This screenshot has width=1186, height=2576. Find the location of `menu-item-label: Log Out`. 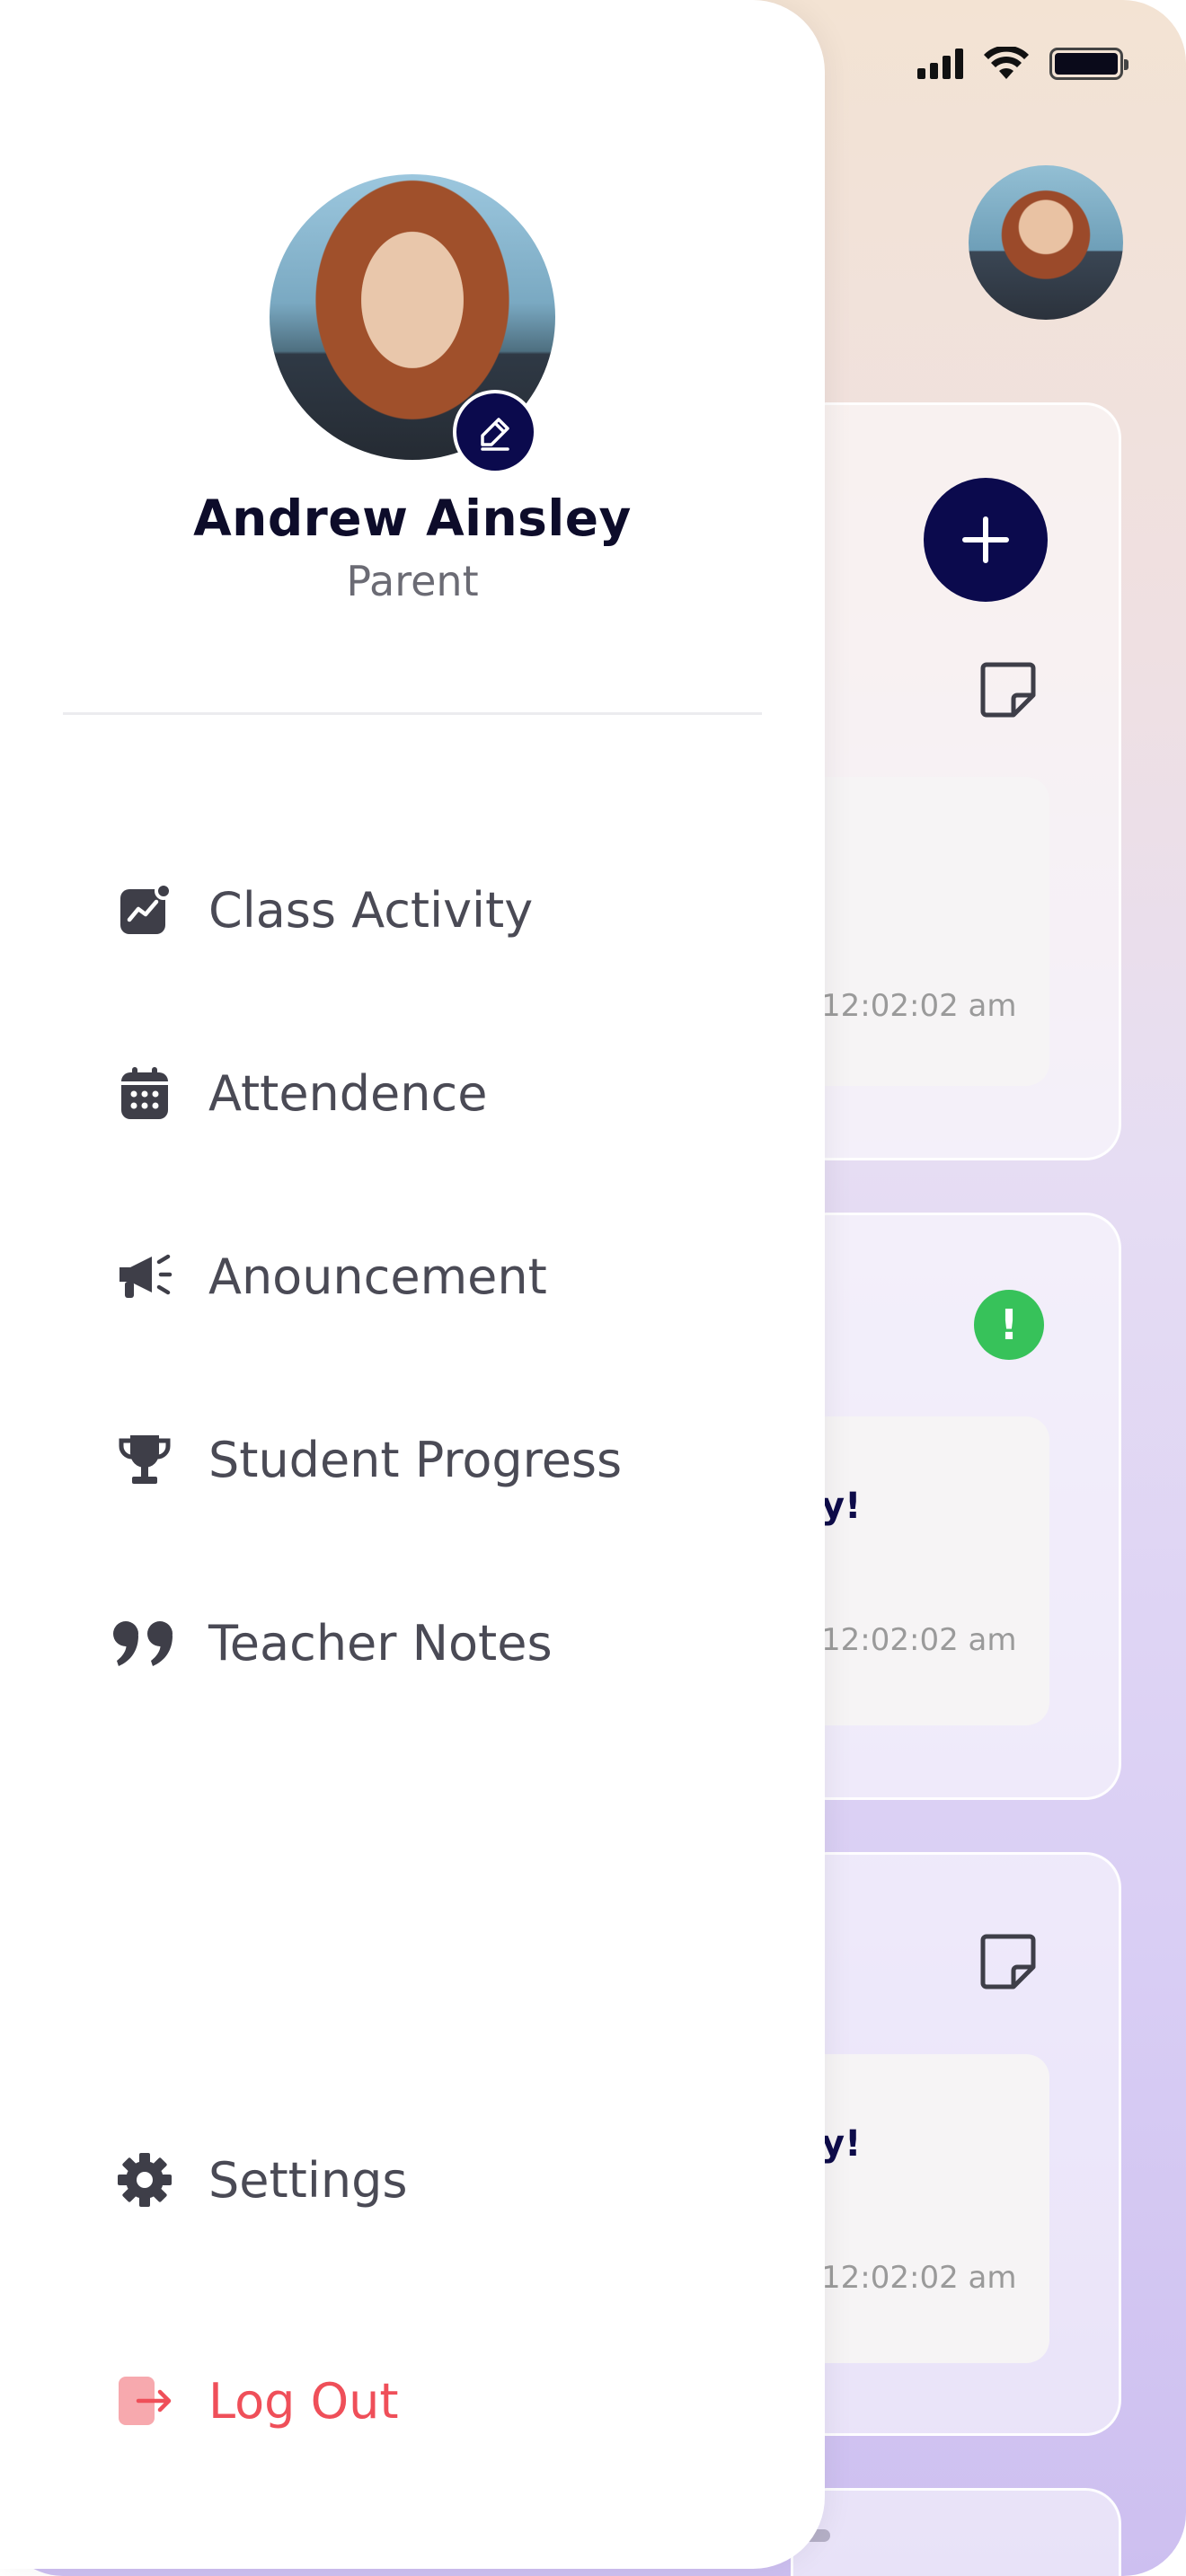

menu-item-label: Log Out is located at coordinates (303, 2401).